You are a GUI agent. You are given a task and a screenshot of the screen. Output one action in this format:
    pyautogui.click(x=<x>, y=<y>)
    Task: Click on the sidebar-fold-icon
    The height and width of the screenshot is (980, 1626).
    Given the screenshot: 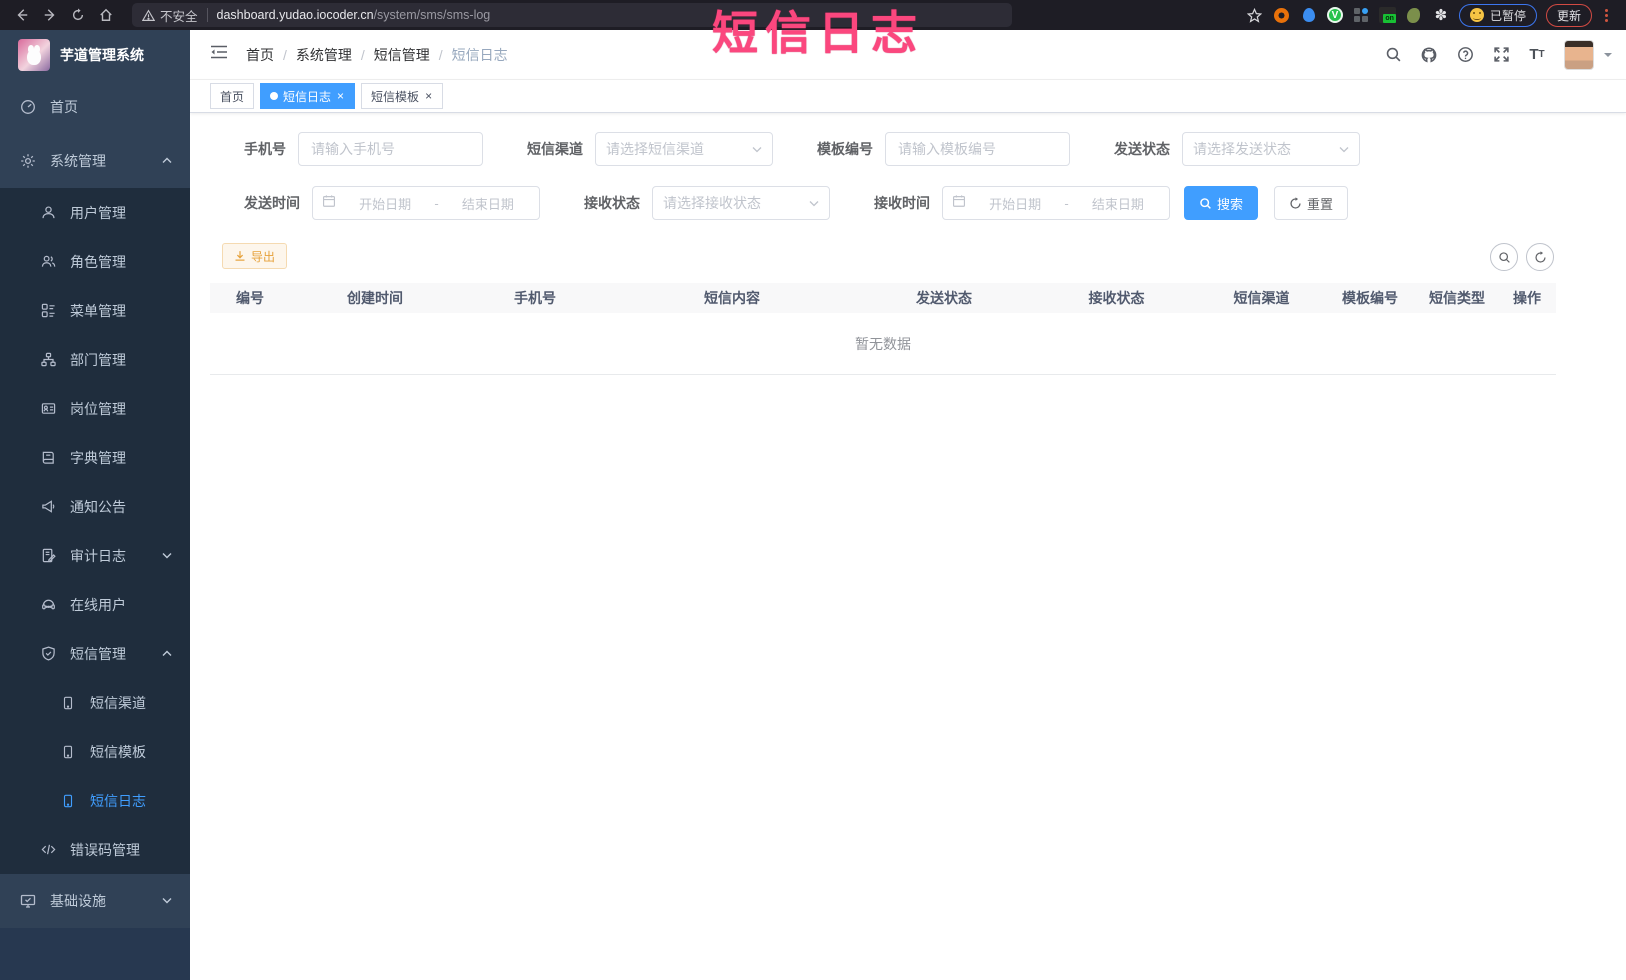 What is the action you would take?
    pyautogui.click(x=218, y=54)
    